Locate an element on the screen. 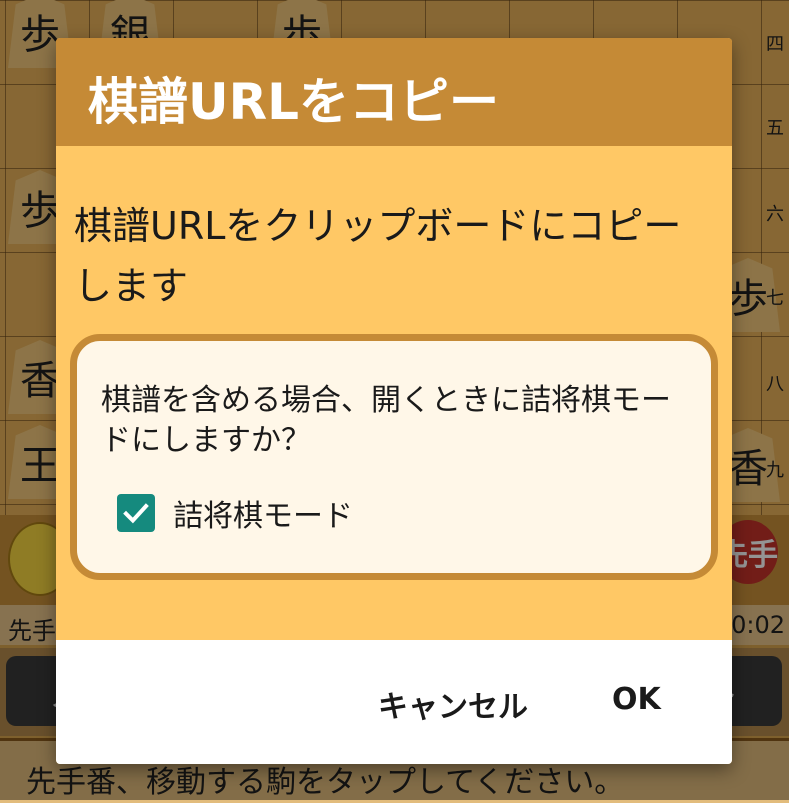 Image resolution: width=789 pixels, height=803 pixels. option-description: 棋譜を含める場合、開くときに詰将棋モードにしますか？ is located at coordinates (386, 420).